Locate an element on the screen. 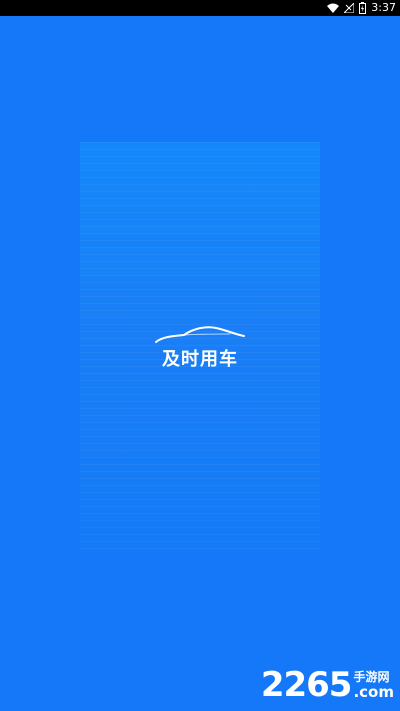 This screenshot has height=711, width=400. watermark-site-name: 手游网 is located at coordinates (371, 677).